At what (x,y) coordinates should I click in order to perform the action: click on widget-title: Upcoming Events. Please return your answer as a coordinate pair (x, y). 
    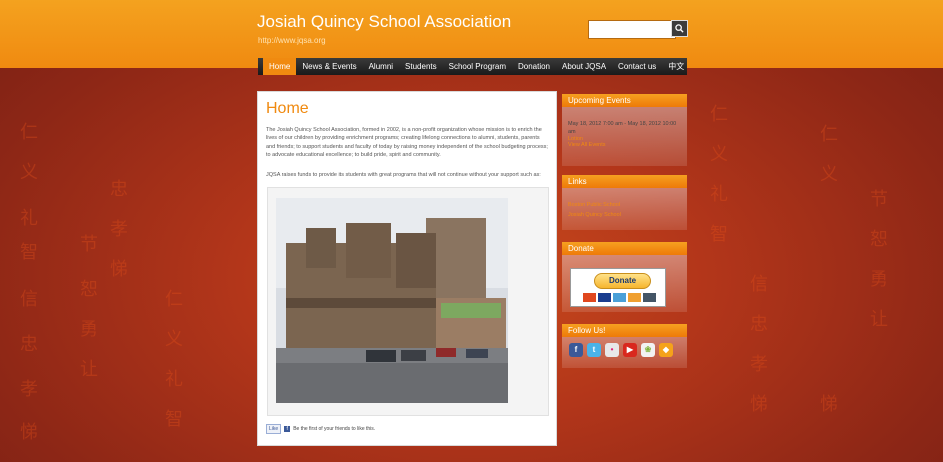
    Looking at the image, I should click on (624, 100).